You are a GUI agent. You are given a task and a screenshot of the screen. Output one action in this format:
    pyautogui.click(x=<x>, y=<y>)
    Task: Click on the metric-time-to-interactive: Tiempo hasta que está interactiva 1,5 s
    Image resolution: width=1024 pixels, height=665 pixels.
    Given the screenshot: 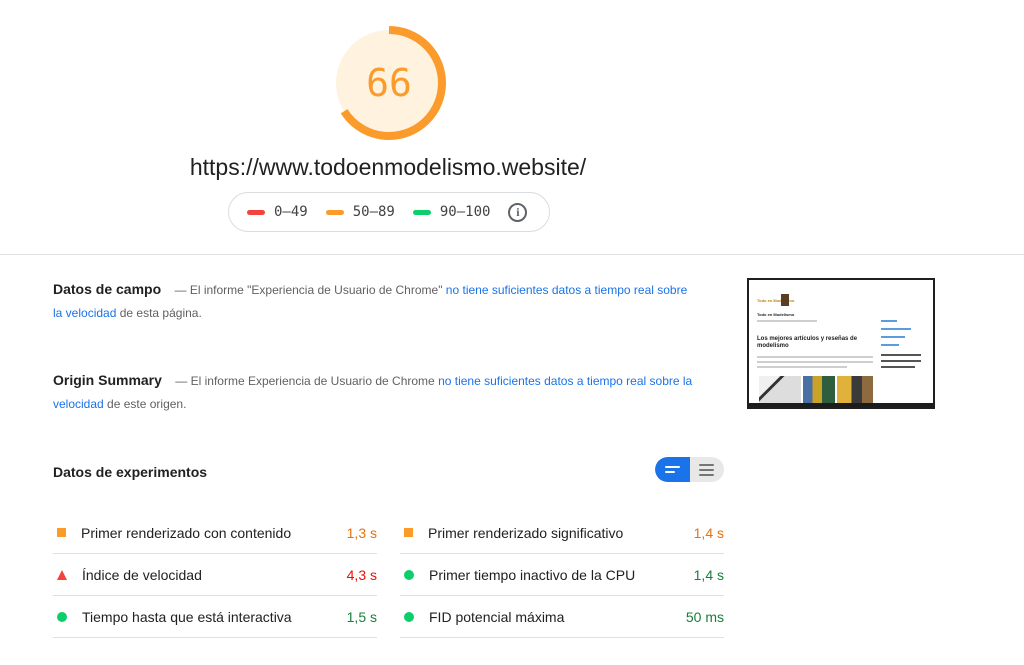 What is the action you would take?
    pyautogui.click(x=215, y=617)
    